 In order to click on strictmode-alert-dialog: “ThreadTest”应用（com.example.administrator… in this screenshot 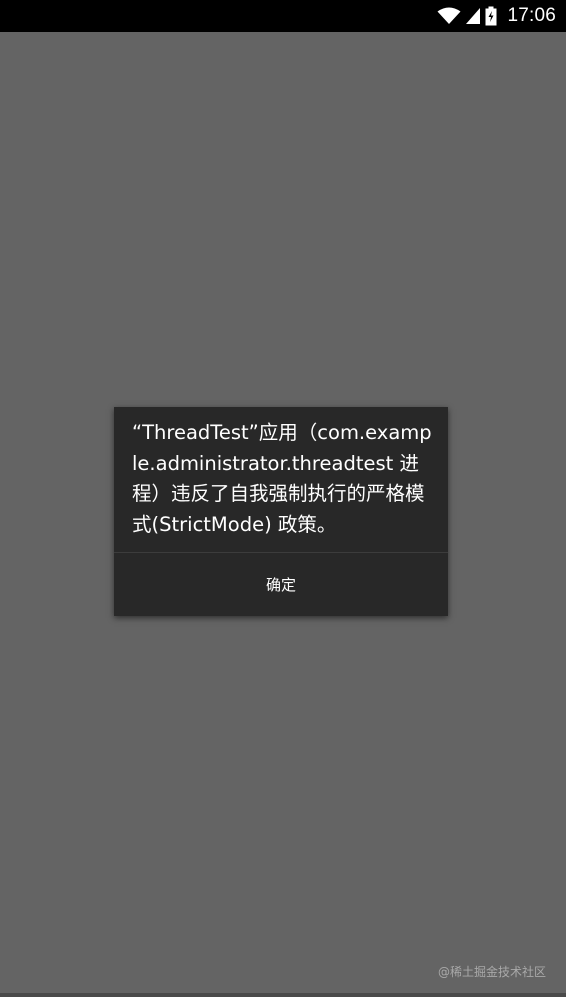, I will do `click(281, 511)`.